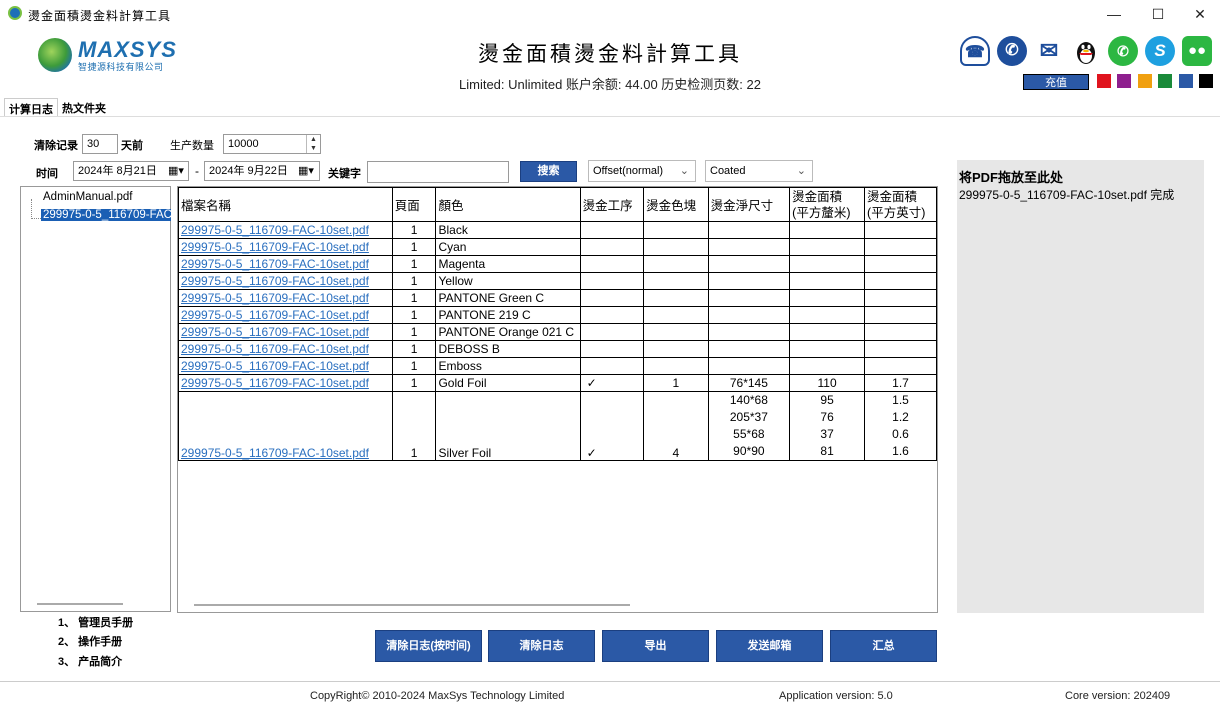  What do you see at coordinates (769, 646) in the screenshot?
I see `send-email-button: 发送邮箱` at bounding box center [769, 646].